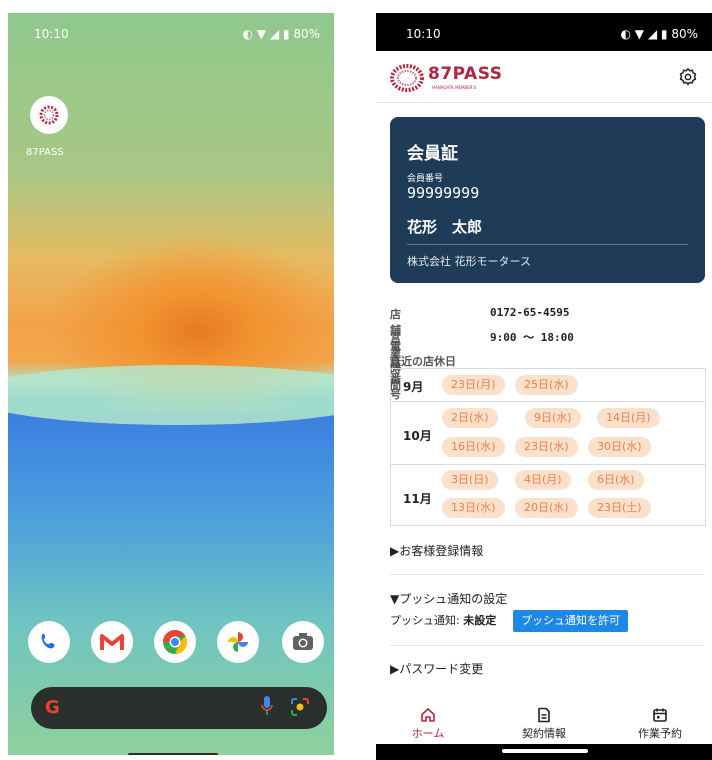  What do you see at coordinates (432, 154) in the screenshot?
I see `member-card-title: 会員証` at bounding box center [432, 154].